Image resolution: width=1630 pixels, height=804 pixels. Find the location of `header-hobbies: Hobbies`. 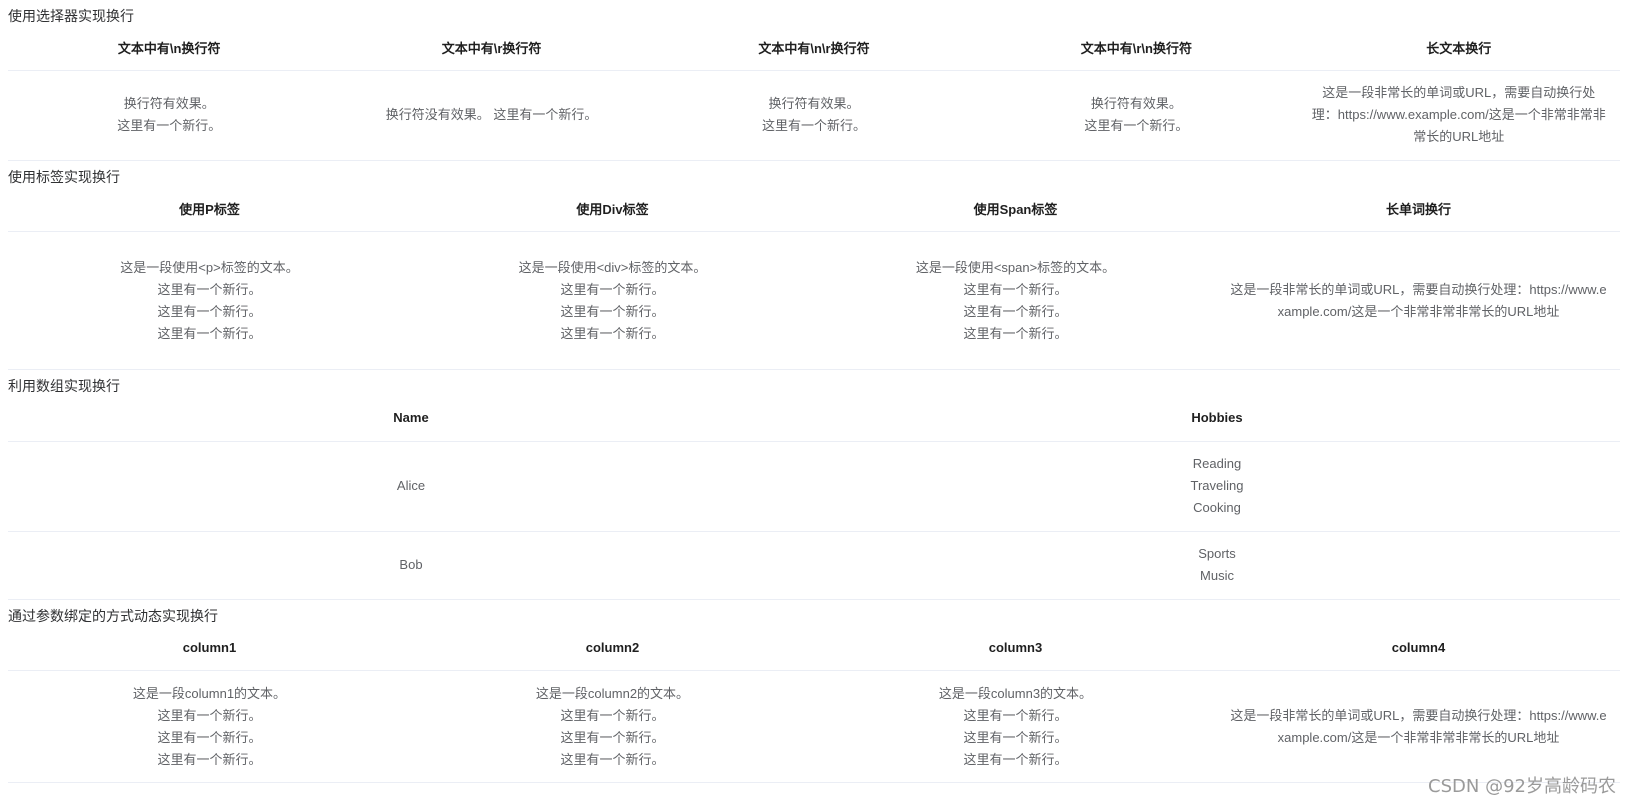

header-hobbies: Hobbies is located at coordinates (1217, 418).